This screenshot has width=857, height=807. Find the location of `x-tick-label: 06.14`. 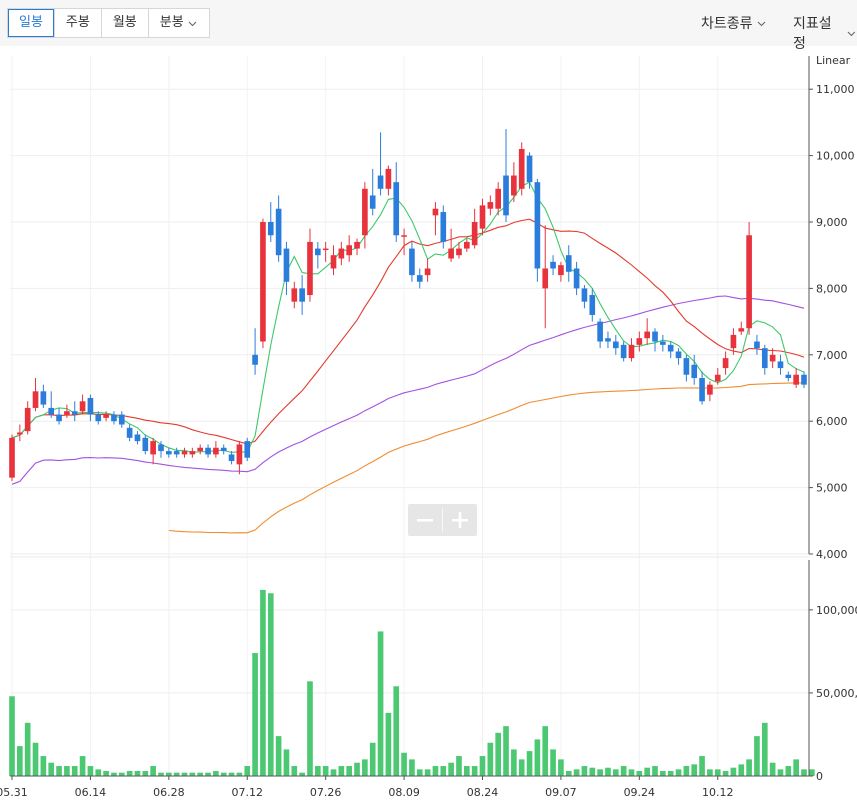

x-tick-label: 06.14 is located at coordinates (91, 792).